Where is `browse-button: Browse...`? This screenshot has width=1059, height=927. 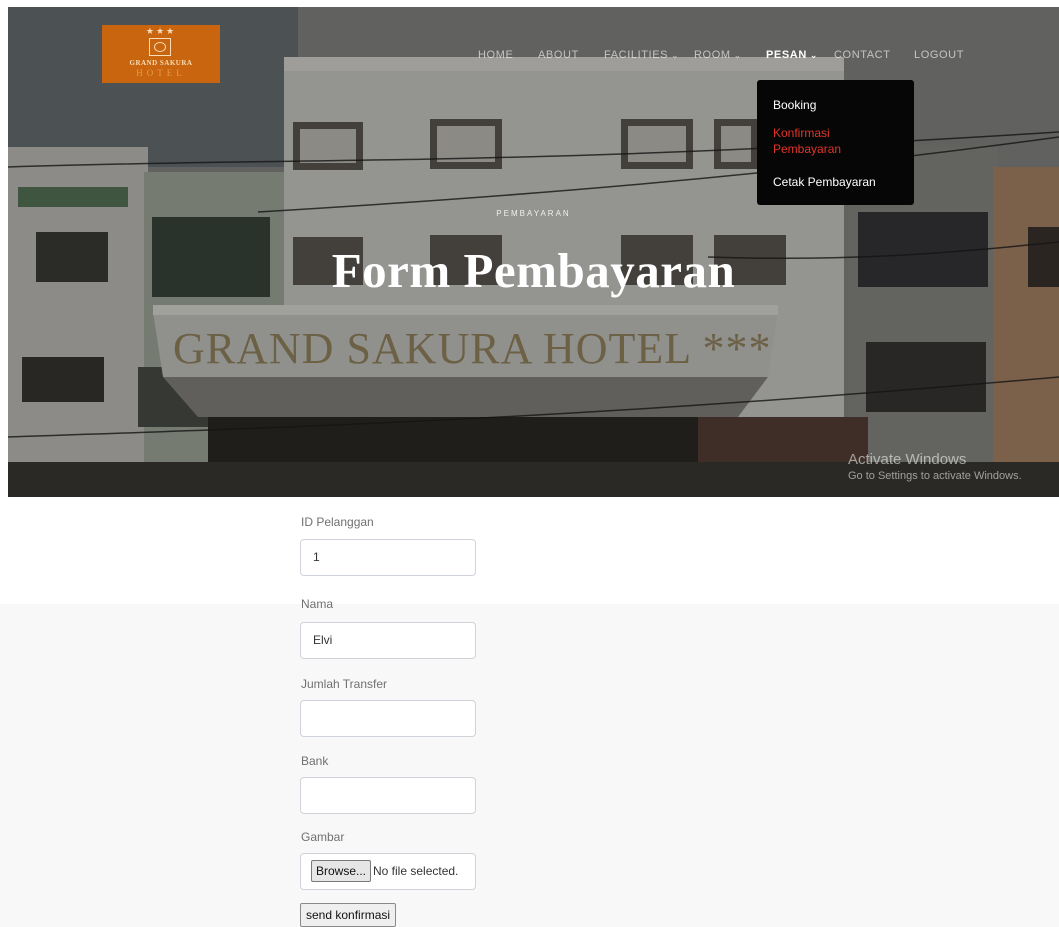
browse-button: Browse... is located at coordinates (341, 871).